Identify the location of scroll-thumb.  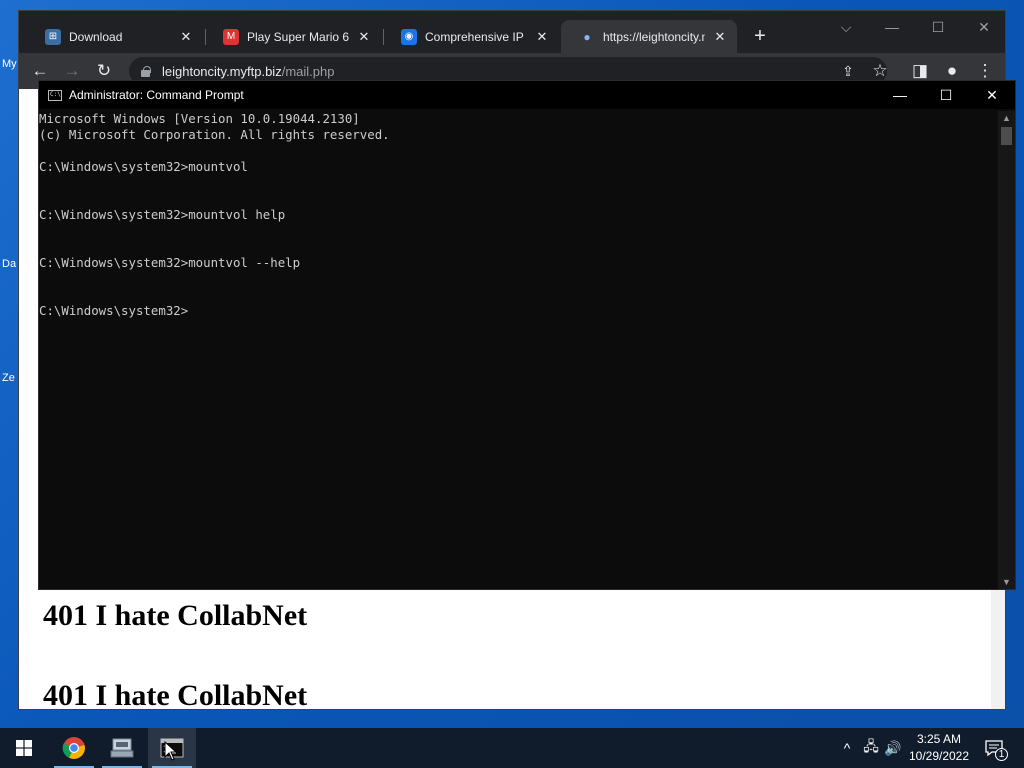
(1006, 136).